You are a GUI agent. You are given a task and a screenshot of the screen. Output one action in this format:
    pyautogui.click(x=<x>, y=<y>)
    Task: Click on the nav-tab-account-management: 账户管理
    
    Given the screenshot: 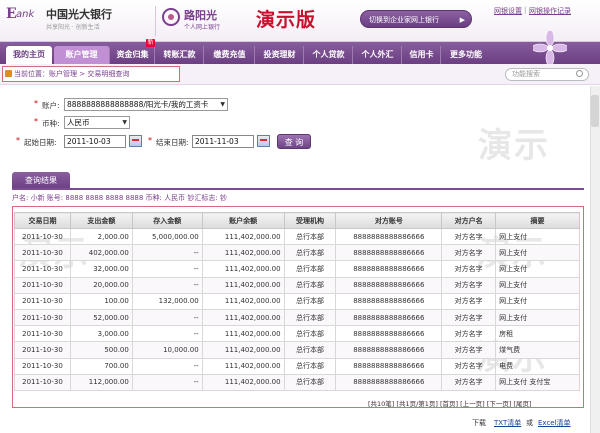 What is the action you would take?
    pyautogui.click(x=82, y=55)
    